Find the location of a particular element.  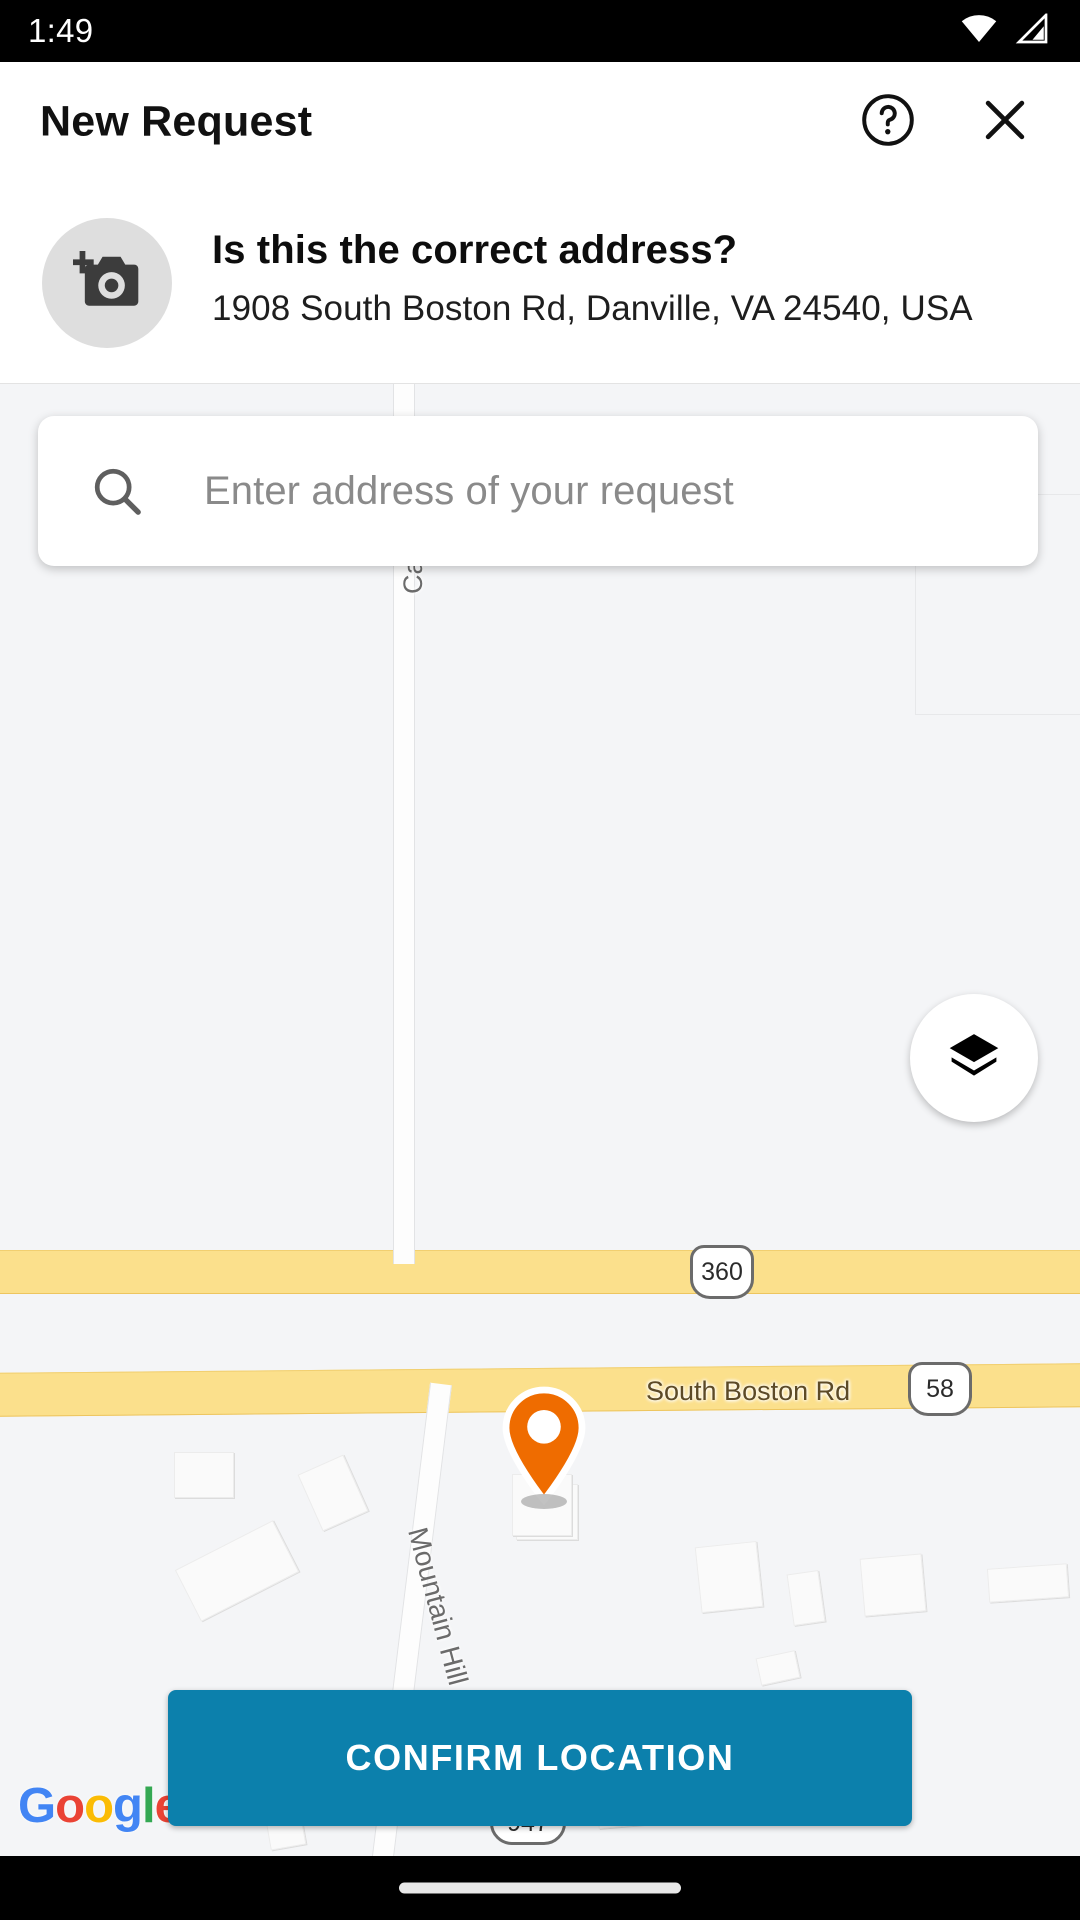

home-gesture-handle is located at coordinates (540, 1888).